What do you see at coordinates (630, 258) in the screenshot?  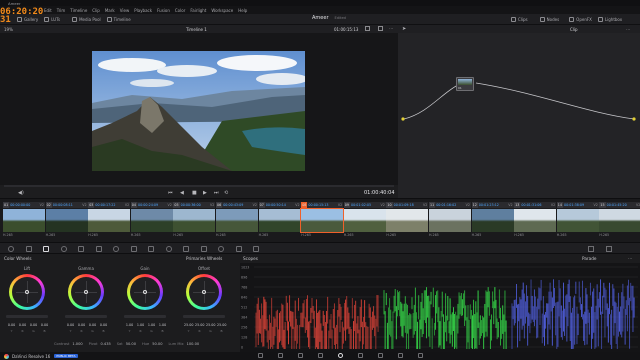 I see `scope-options-icon: ⋯` at bounding box center [630, 258].